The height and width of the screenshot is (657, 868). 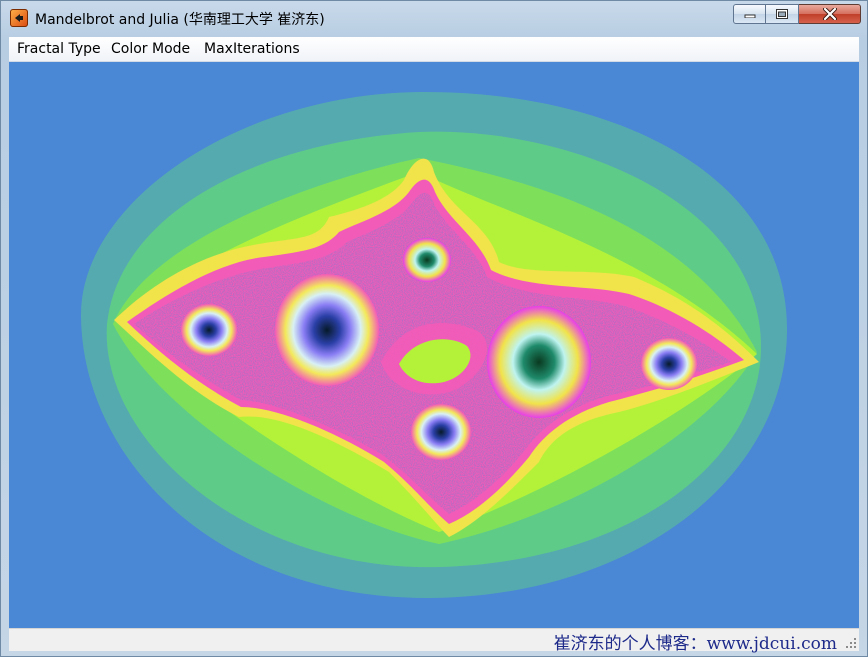 I want to click on minimize-button, so click(x=749, y=14).